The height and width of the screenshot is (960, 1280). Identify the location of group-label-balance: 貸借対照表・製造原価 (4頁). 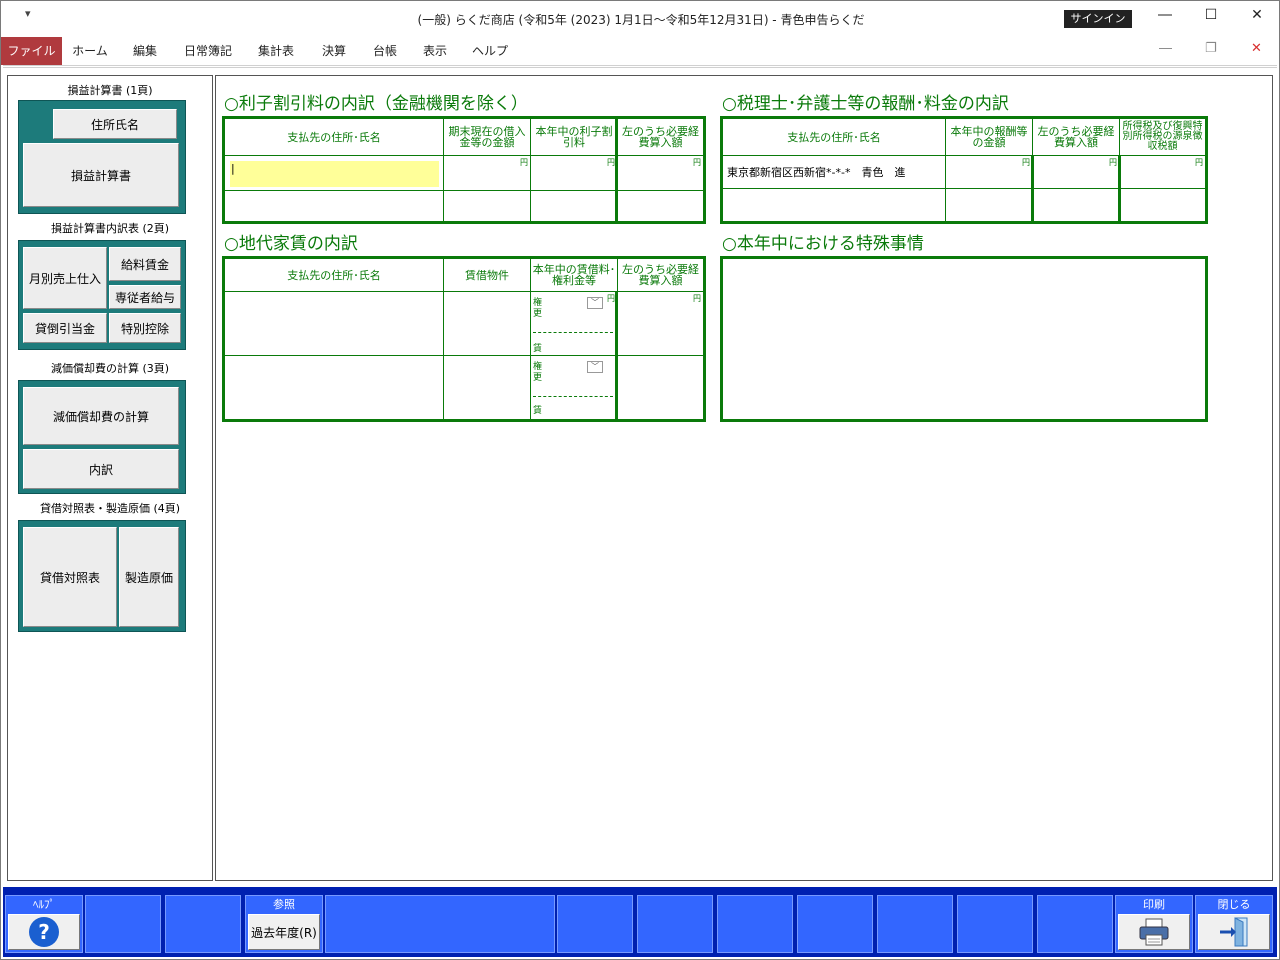
(110, 508).